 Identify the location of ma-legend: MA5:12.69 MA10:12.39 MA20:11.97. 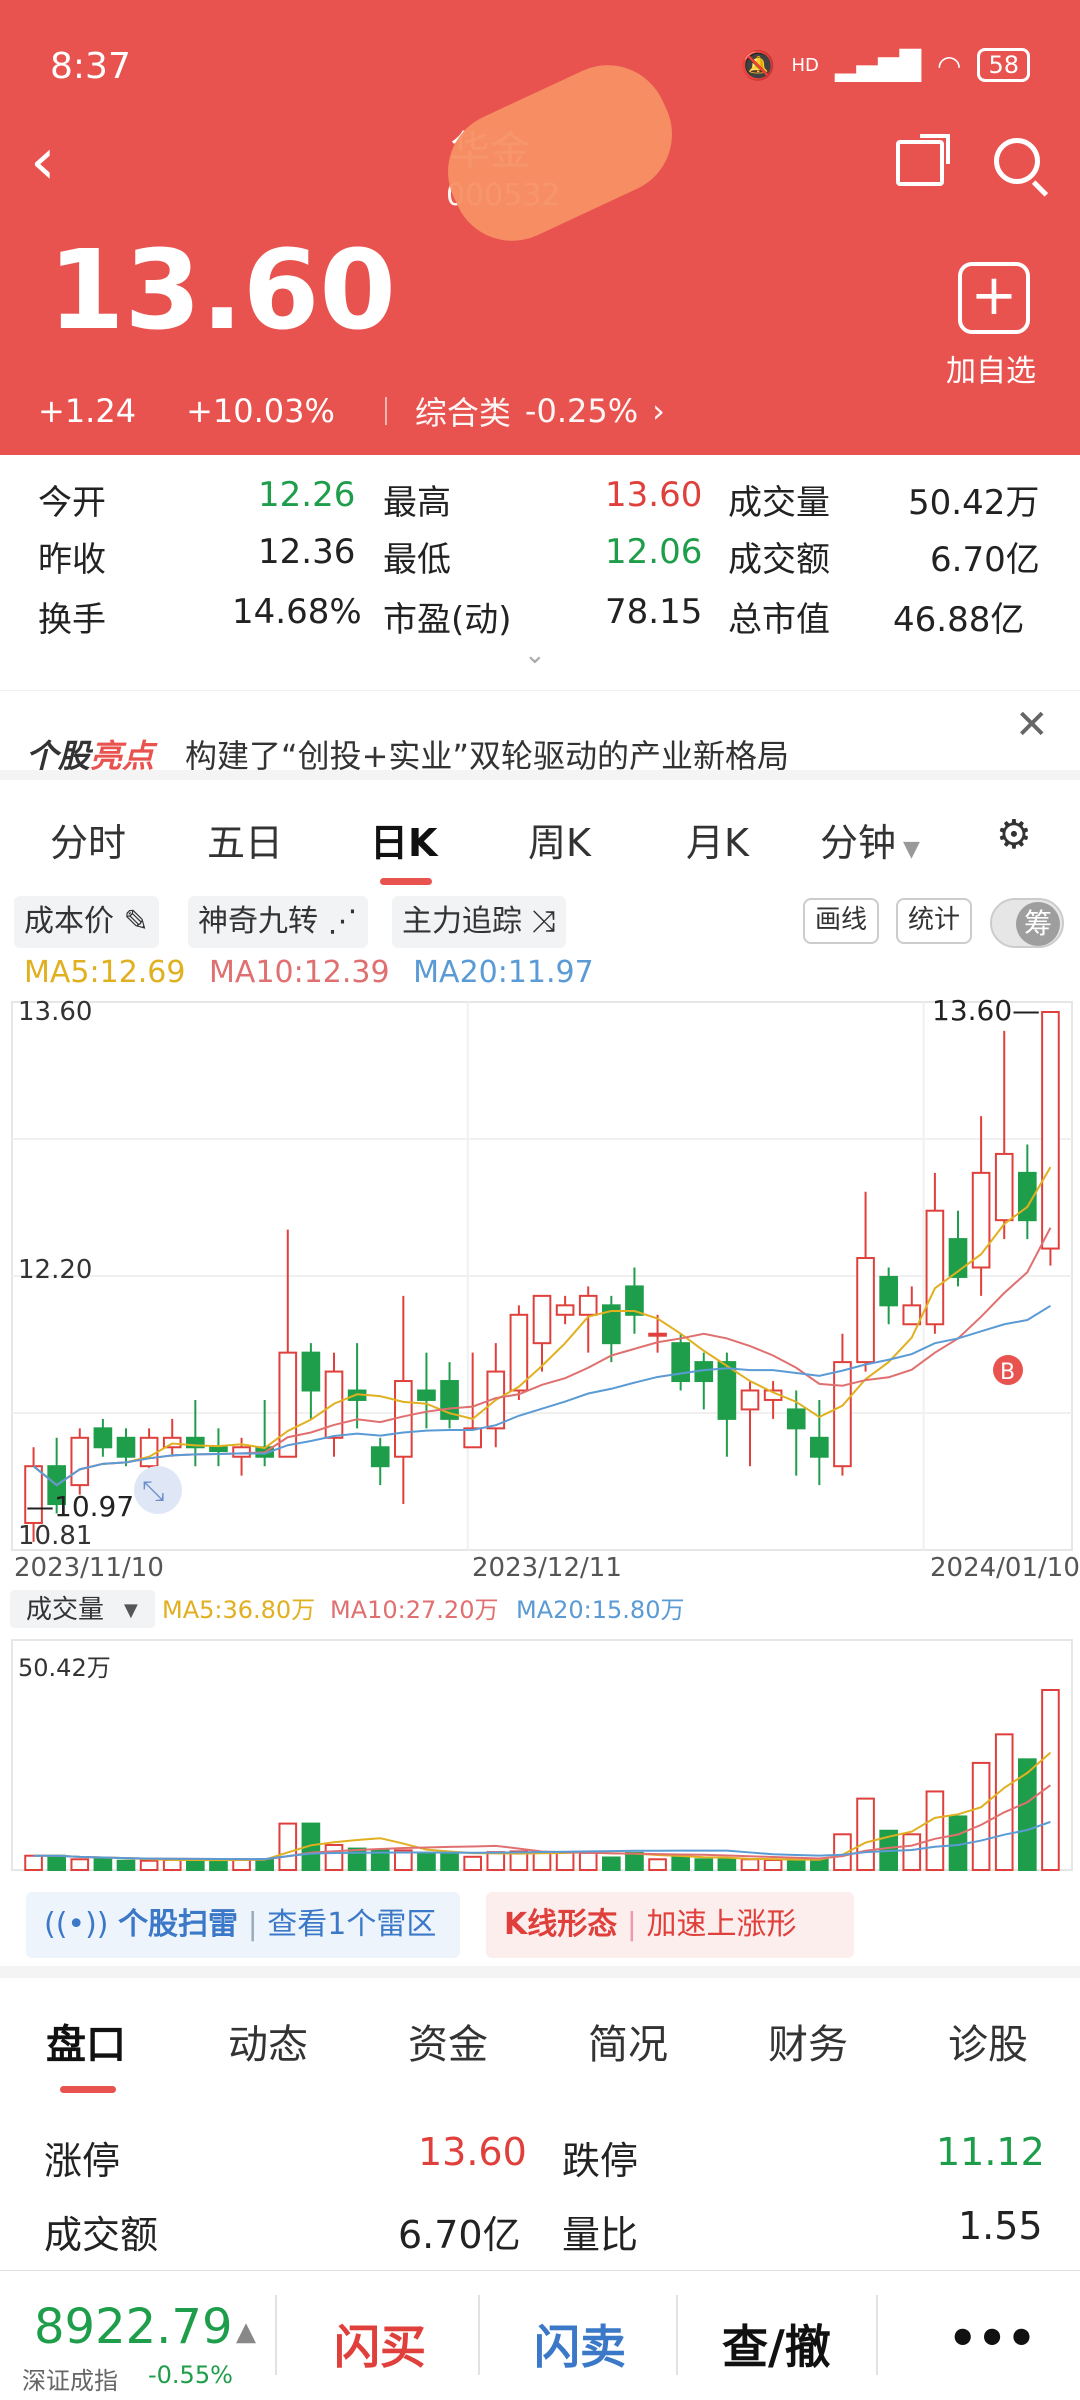
(316, 972).